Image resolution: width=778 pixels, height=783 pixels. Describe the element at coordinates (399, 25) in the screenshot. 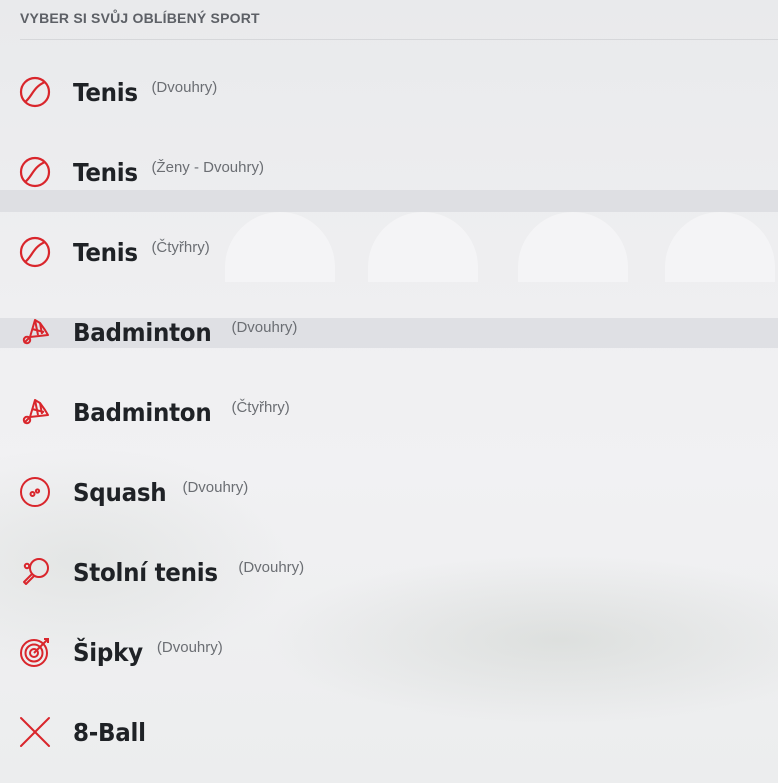

I see `section-header: VYBER SI SVŮJ OBLÍBENÝ SPORT` at that location.